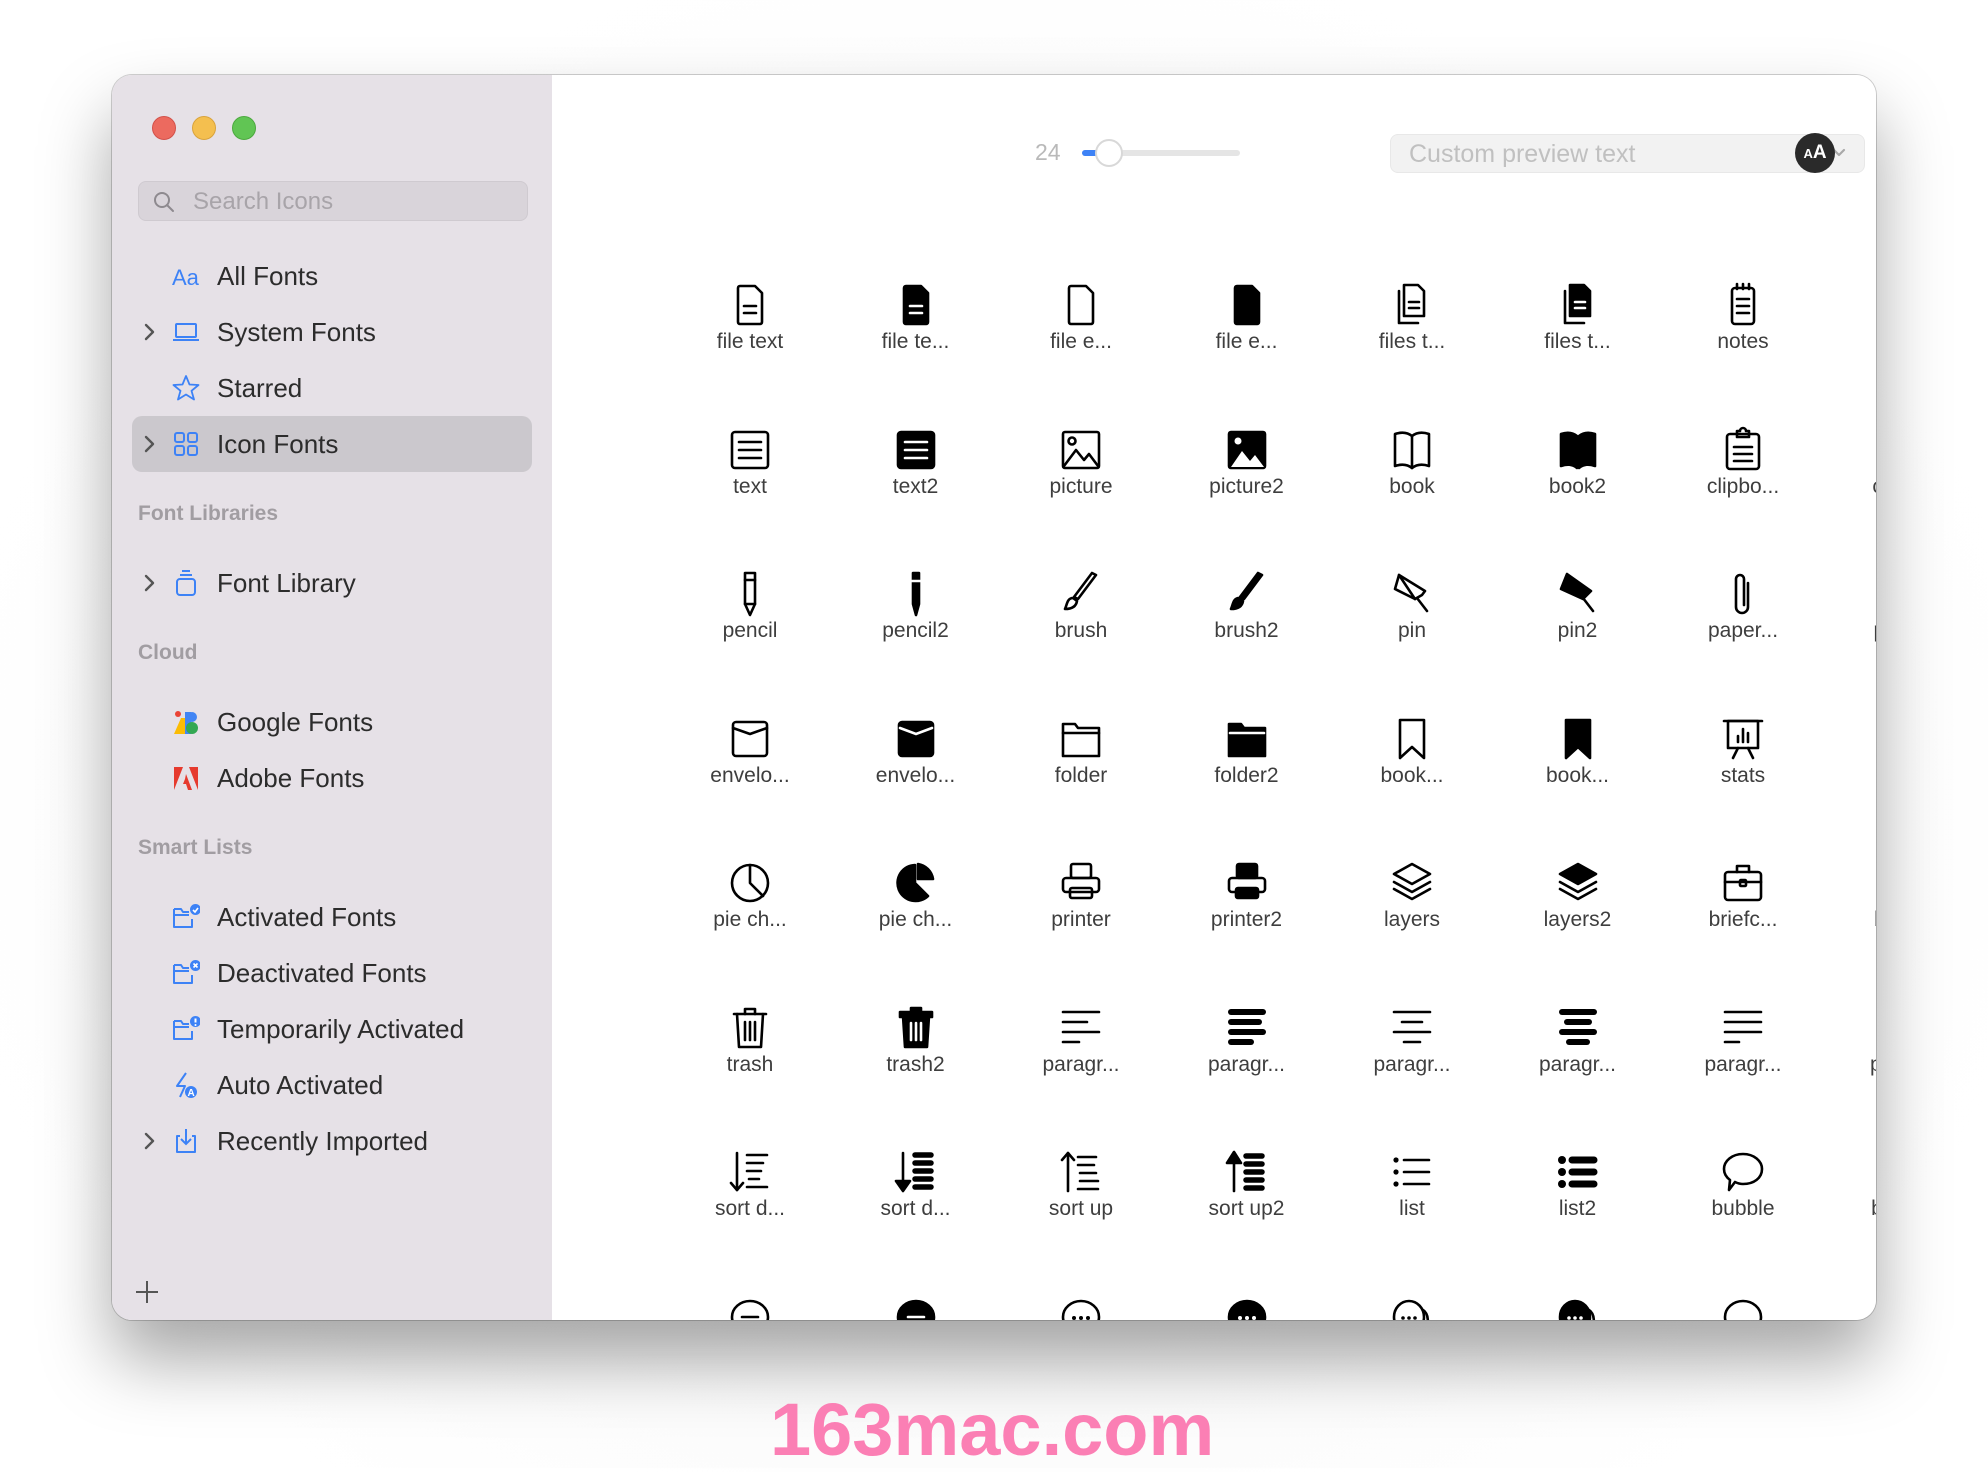 The width and height of the screenshot is (1988, 1472). What do you see at coordinates (1577, 1026) in the screenshot?
I see `para-center-fill-icon` at bounding box center [1577, 1026].